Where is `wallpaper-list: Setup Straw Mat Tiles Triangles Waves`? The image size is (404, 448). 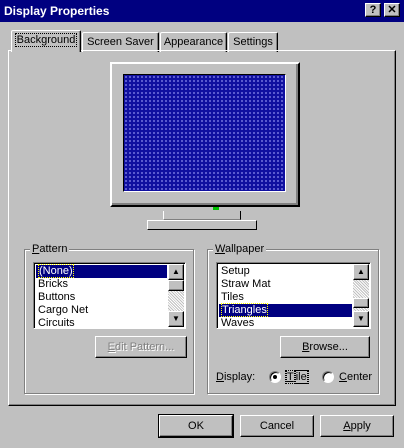
wallpaper-list: Setup Straw Mat Tiles Triangles Waves is located at coordinates (285, 297).